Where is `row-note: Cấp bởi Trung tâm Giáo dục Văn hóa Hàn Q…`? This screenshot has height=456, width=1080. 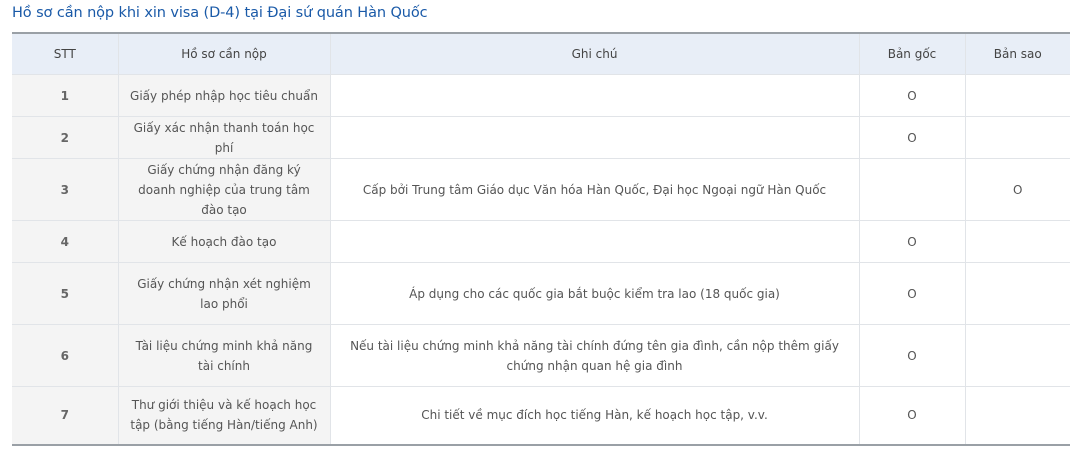
row-note: Cấp bởi Trung tâm Giáo dục Văn hóa Hàn Q… is located at coordinates (594, 189).